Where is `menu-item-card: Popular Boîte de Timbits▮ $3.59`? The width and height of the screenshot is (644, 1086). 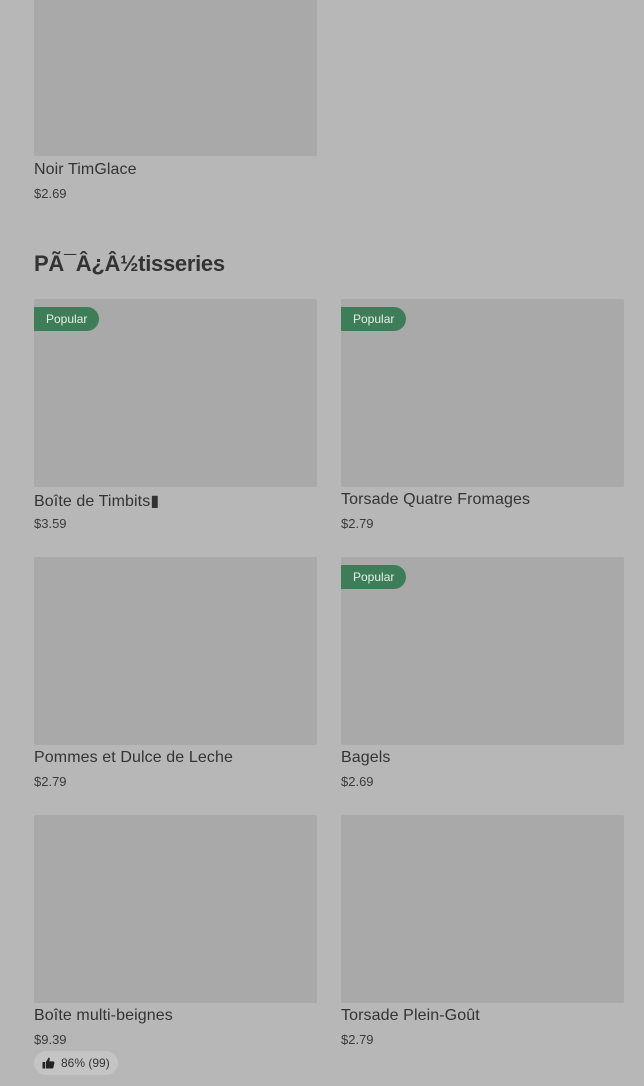 menu-item-card: Popular Boîte de Timbits▮ $3.59 is located at coordinates (175, 415).